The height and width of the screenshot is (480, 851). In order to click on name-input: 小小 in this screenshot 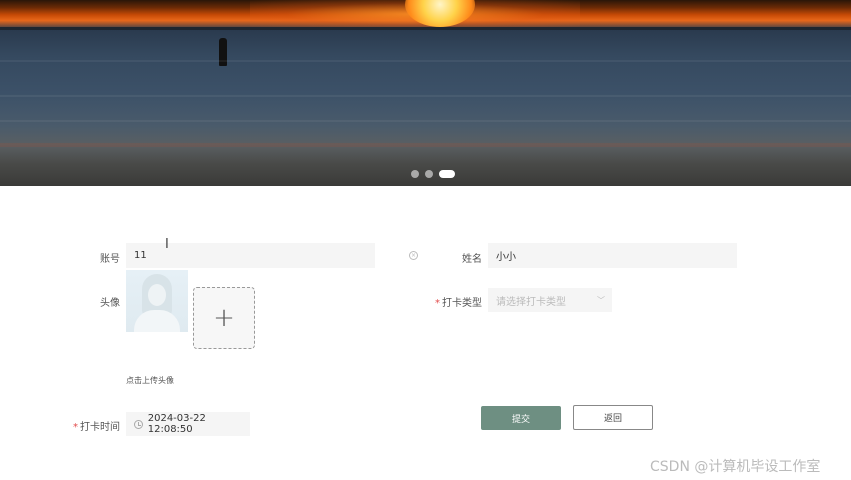, I will do `click(612, 255)`.